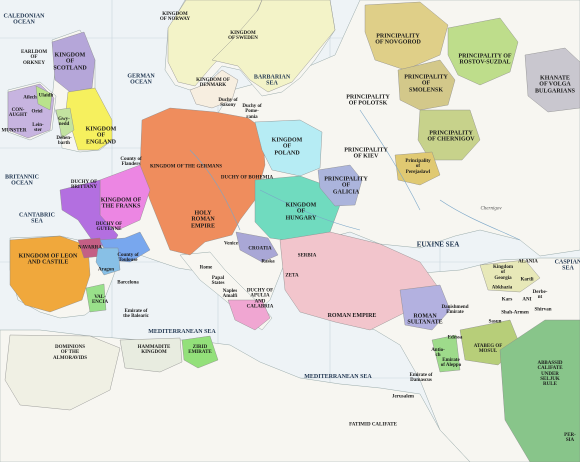 This screenshot has width=580, height=462. Describe the element at coordinates (515, 313) in the screenshot. I see `label-shah-armen: Shah-Armen` at that location.